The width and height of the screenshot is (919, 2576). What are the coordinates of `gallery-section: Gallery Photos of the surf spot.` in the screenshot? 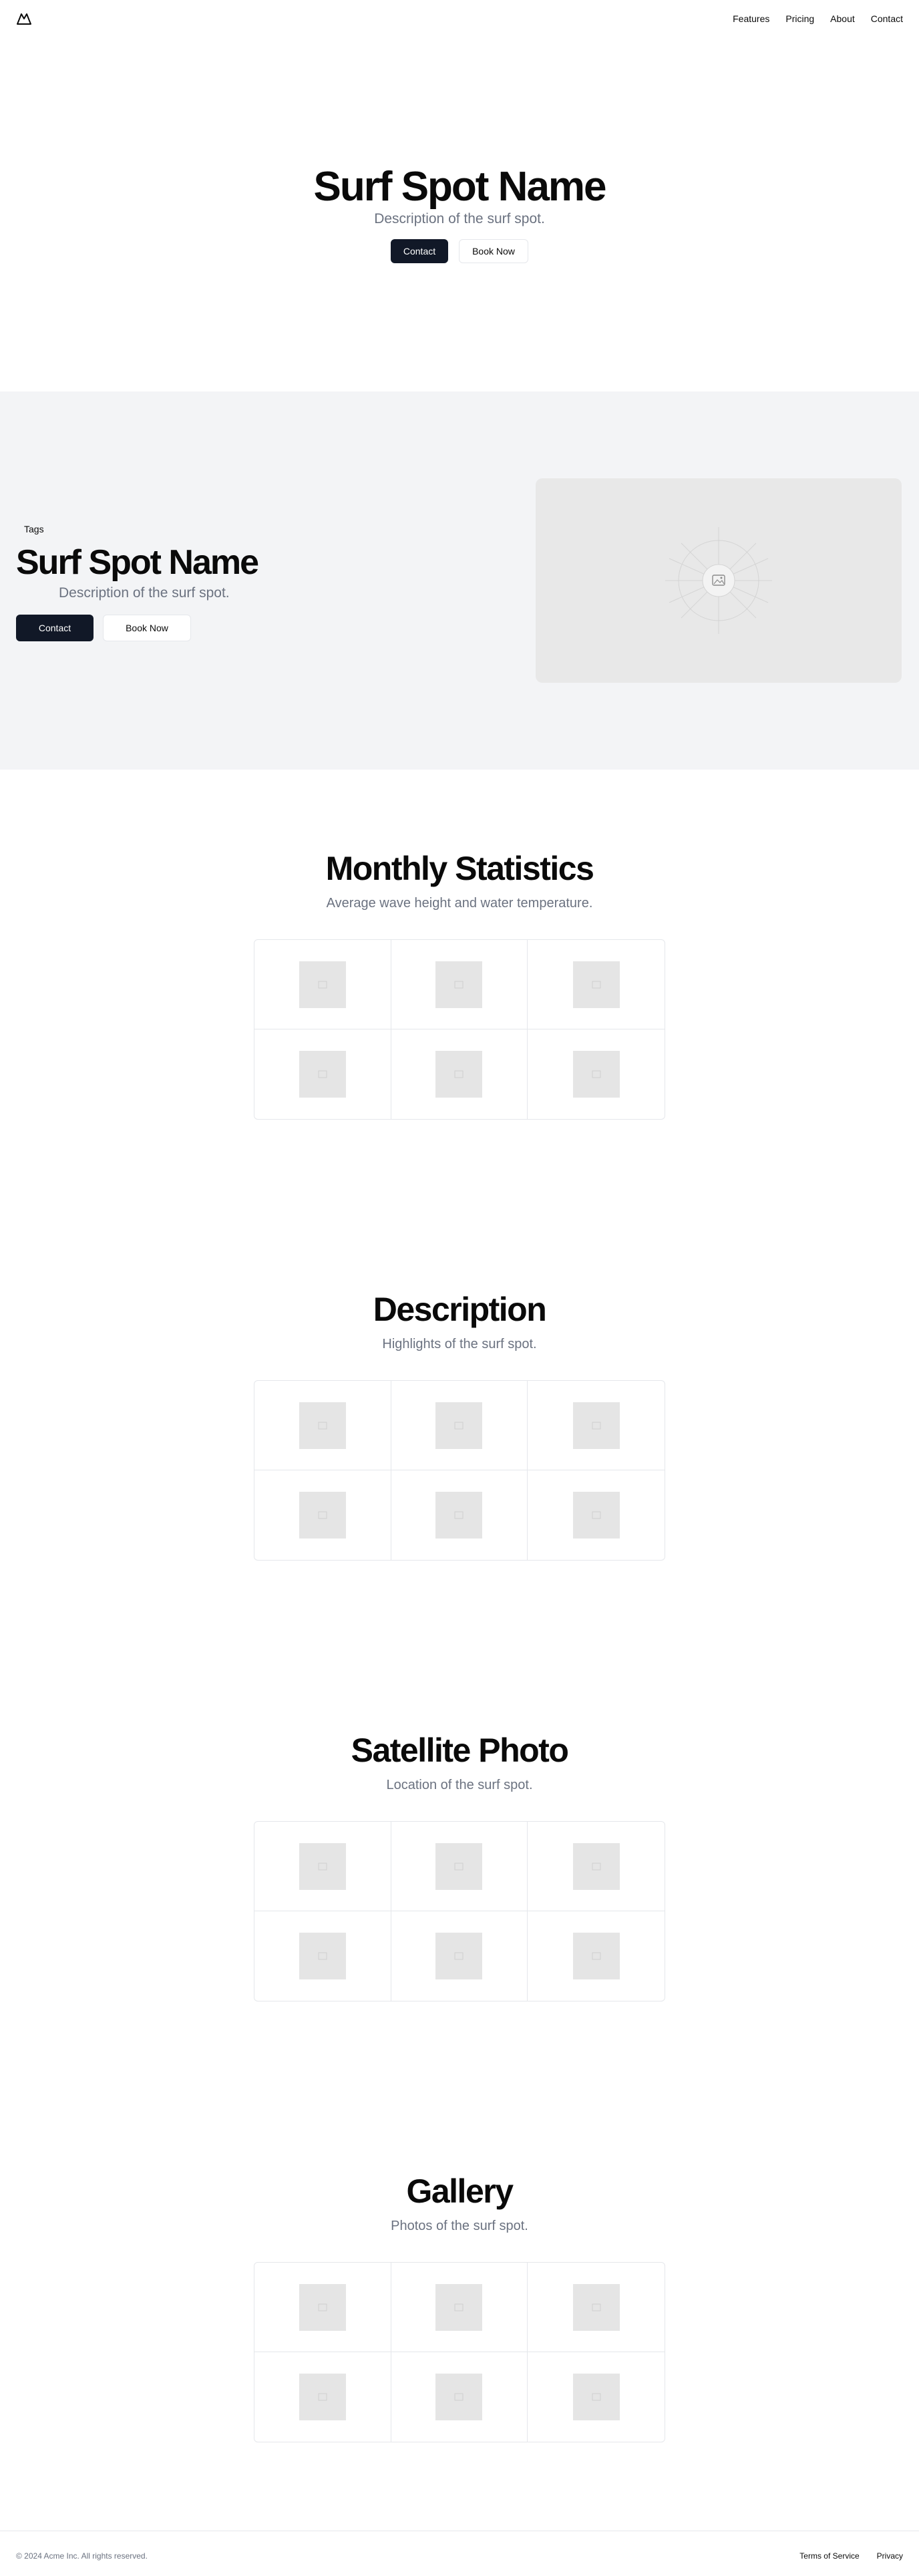 It's located at (459, 2311).